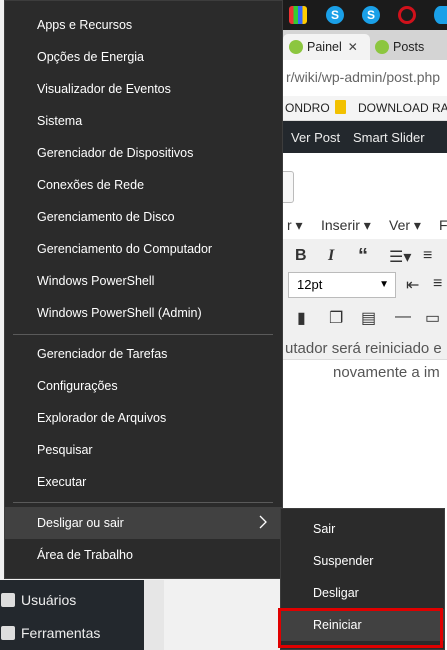 The width and height of the screenshot is (447, 650). Describe the element at coordinates (432, 318) in the screenshot. I see `image-icon: ▭` at that location.